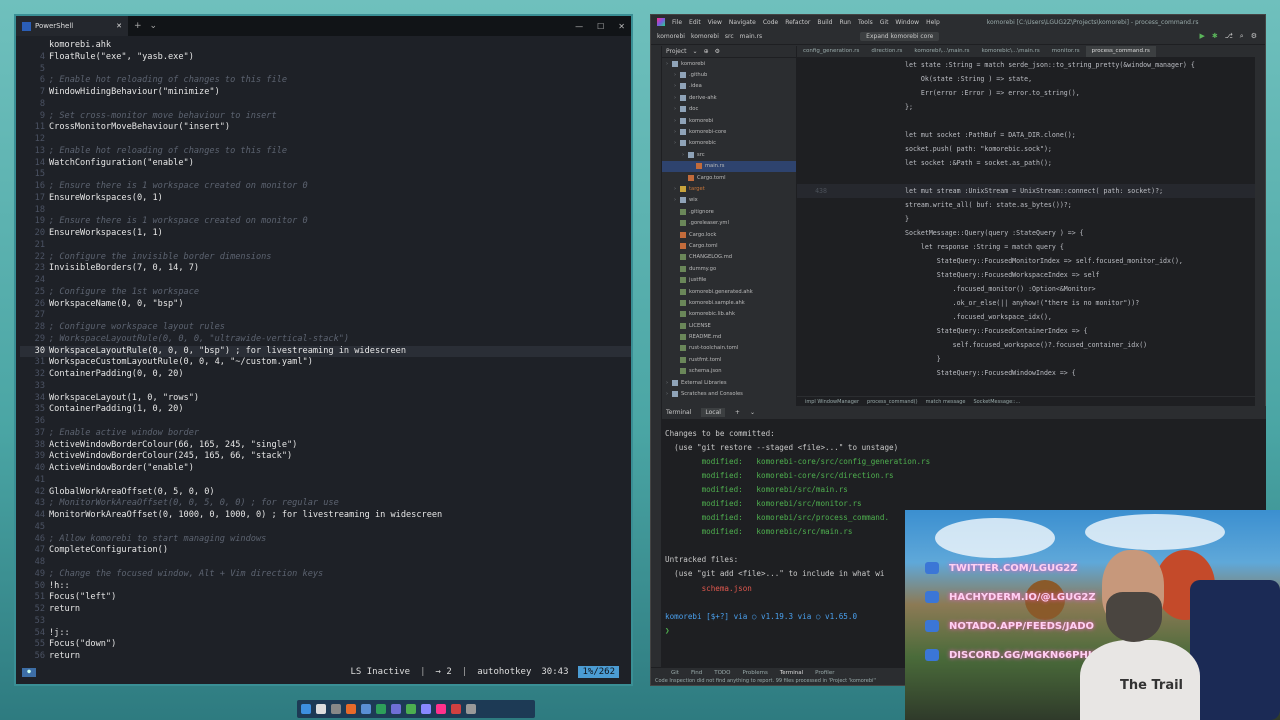 This screenshot has height=720, width=1280. What do you see at coordinates (456, 709) in the screenshot?
I see `obs-icon` at bounding box center [456, 709].